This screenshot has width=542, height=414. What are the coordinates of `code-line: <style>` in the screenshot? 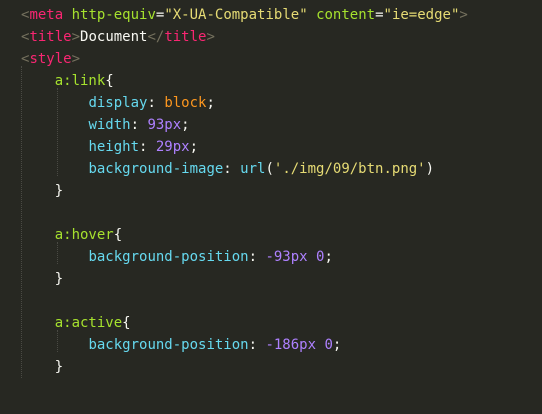 It's located at (50, 59).